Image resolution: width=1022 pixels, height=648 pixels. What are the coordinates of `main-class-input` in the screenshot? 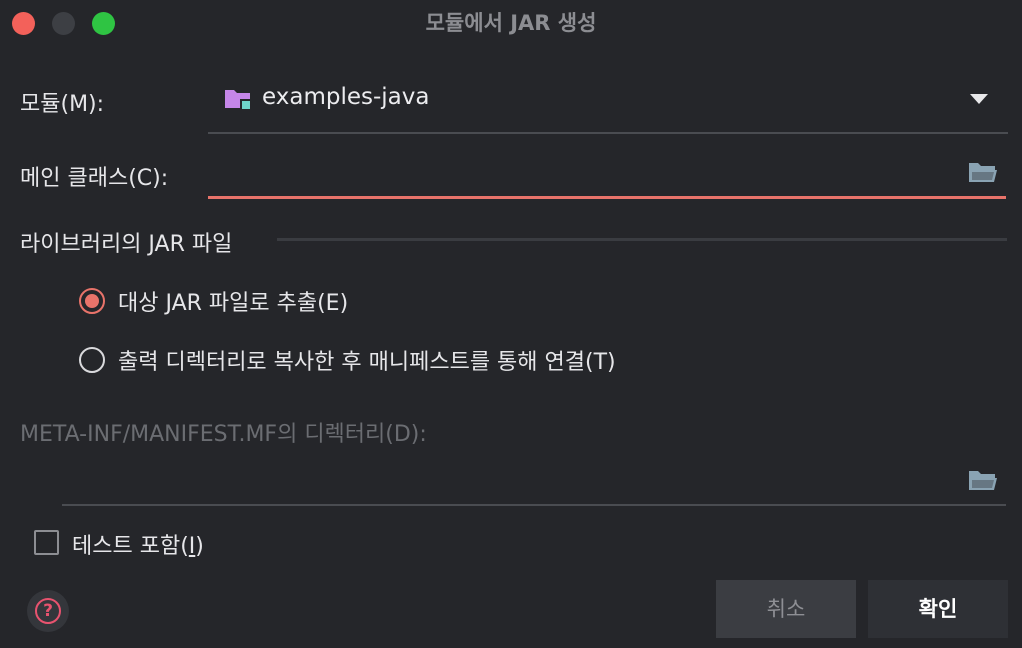 It's located at (607, 174).